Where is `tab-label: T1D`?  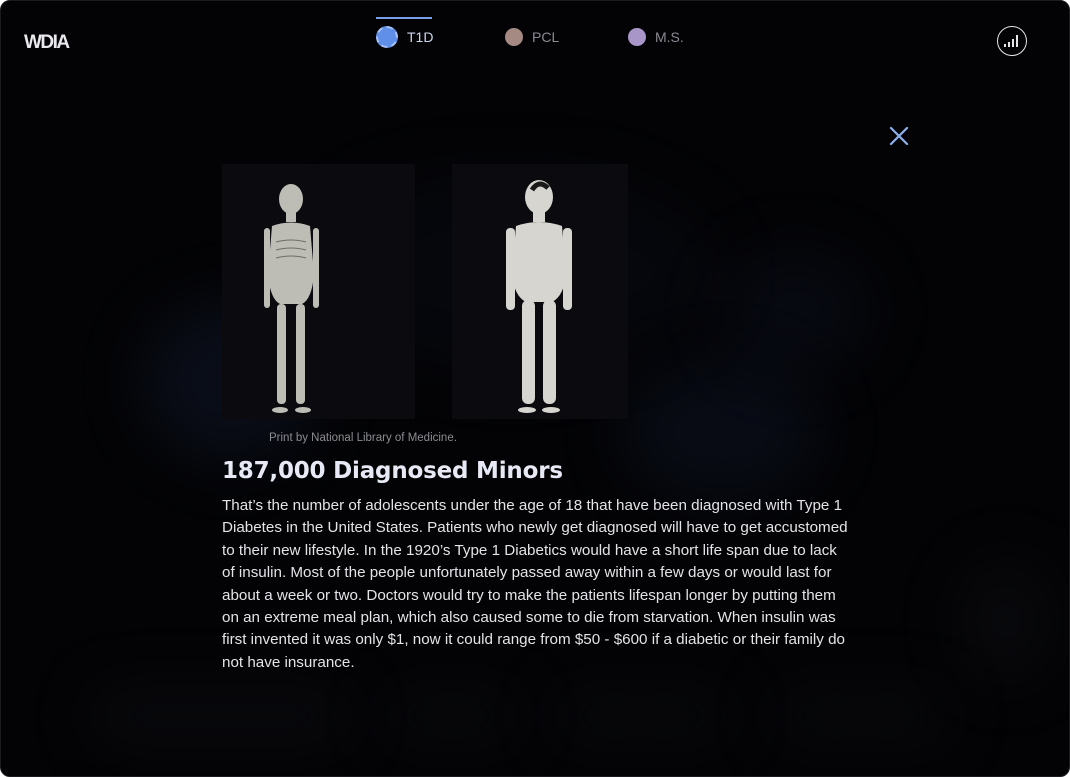
tab-label: T1D is located at coordinates (420, 37).